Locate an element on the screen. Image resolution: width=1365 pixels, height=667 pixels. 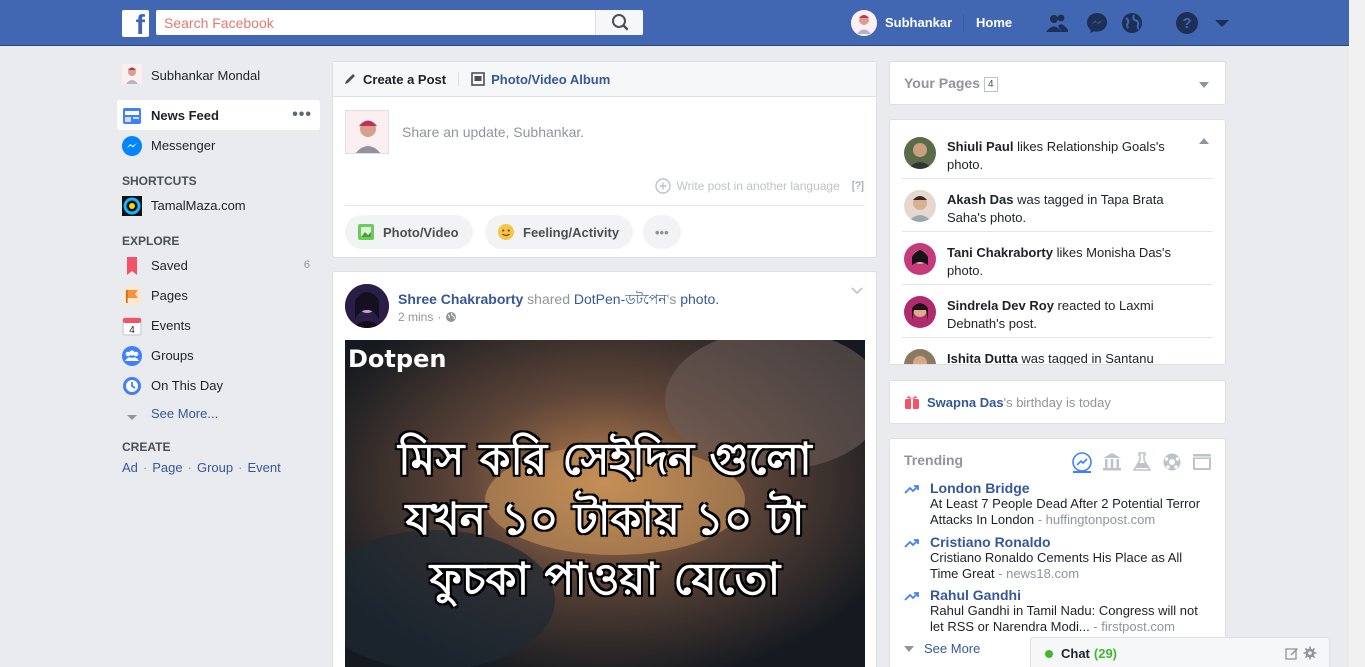
create-event-link: Event is located at coordinates (263, 467).